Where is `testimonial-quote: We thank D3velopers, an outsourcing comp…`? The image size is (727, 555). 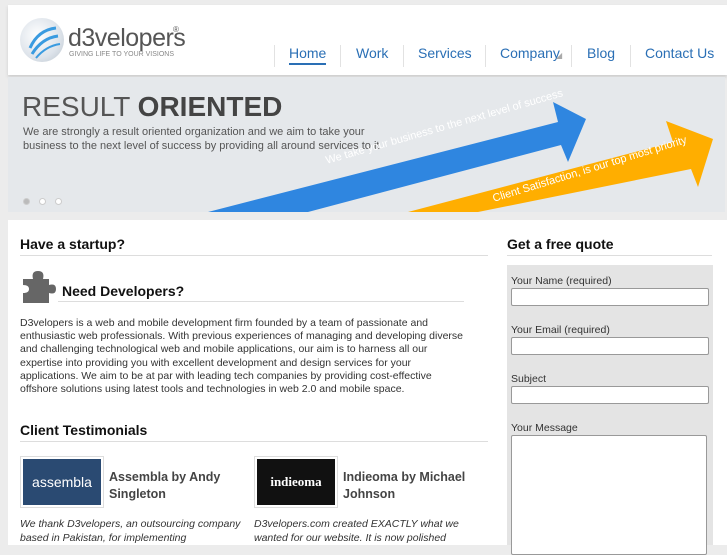
testimonial-quote: We thank D3velopers, an outsourcing comp… is located at coordinates (130, 531).